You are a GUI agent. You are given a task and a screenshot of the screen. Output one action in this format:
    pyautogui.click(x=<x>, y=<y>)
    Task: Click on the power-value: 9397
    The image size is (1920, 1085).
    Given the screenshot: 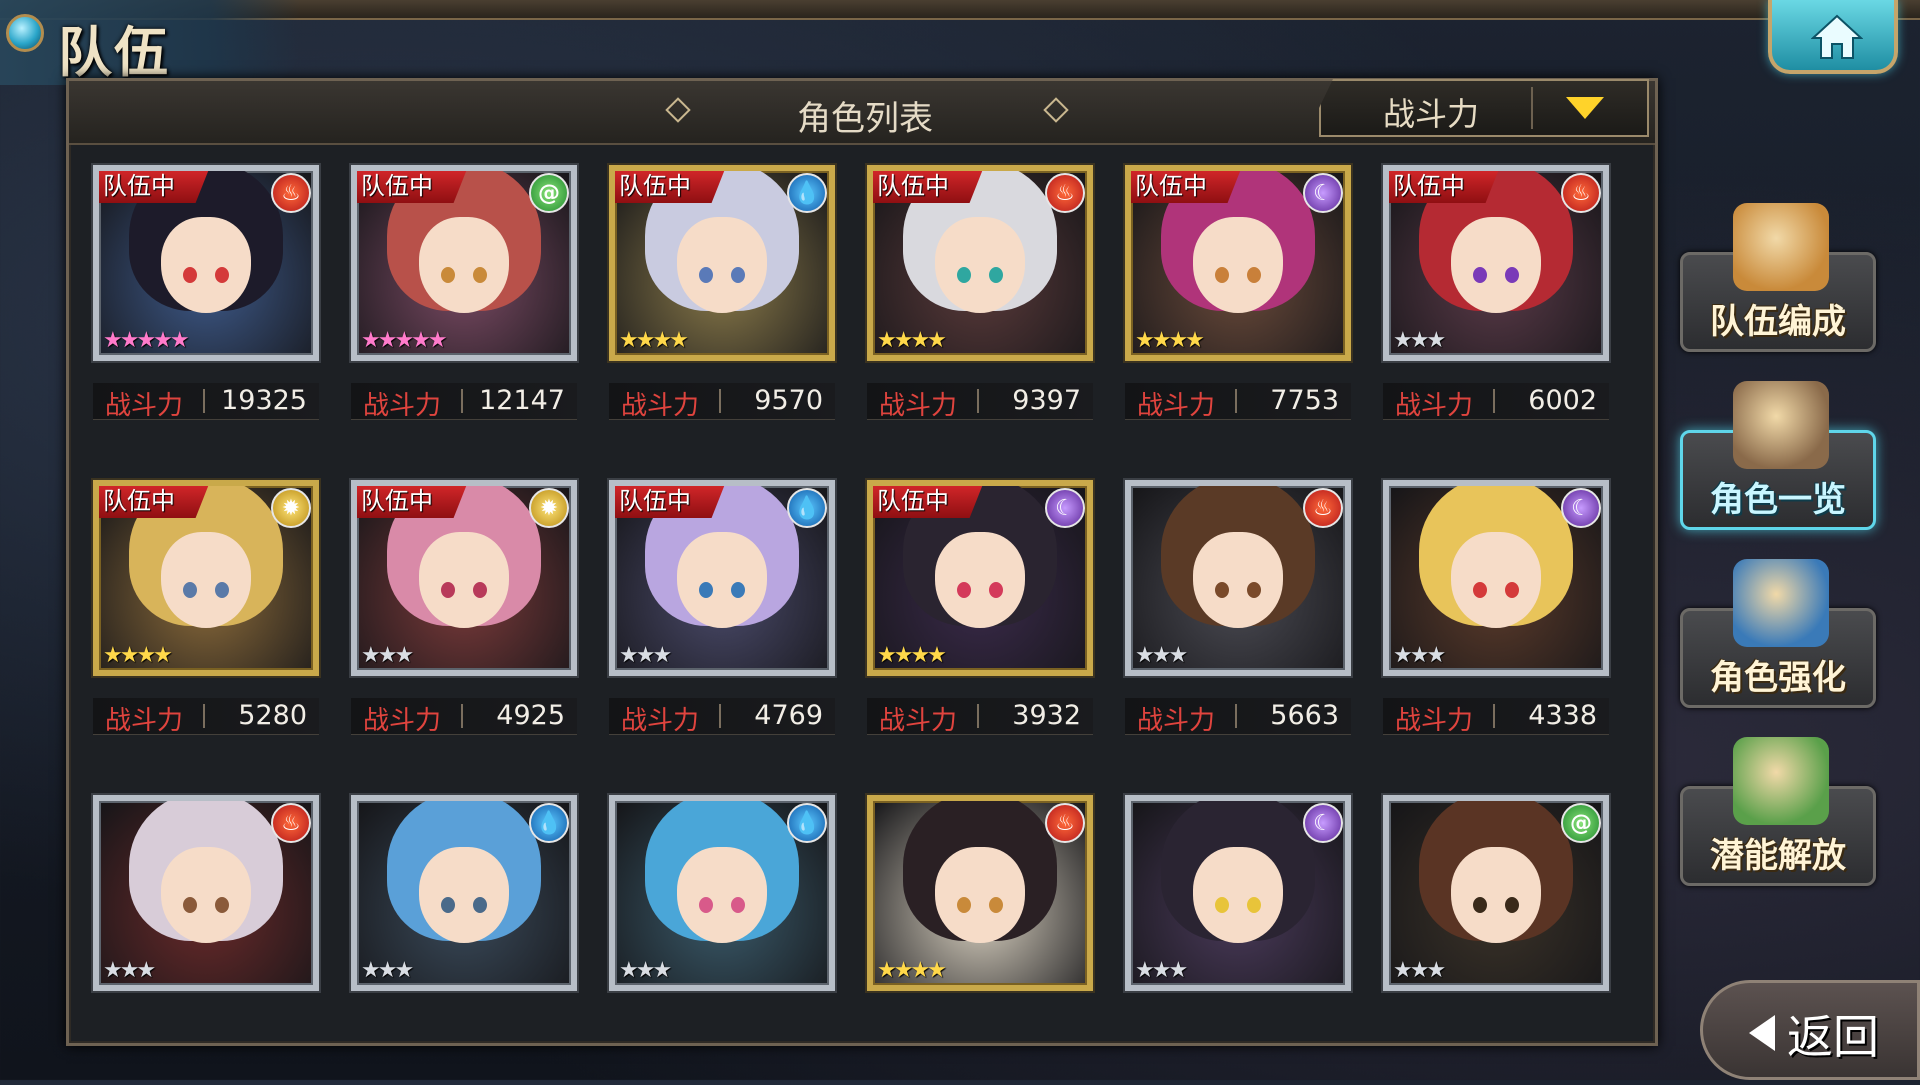 What is the action you would take?
    pyautogui.click(x=1046, y=400)
    